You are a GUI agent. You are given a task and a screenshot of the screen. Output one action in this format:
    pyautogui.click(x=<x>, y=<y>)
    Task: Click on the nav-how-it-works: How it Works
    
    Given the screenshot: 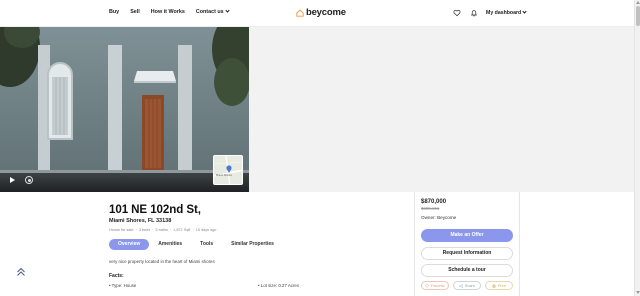 What is the action you would take?
    pyautogui.click(x=168, y=12)
    